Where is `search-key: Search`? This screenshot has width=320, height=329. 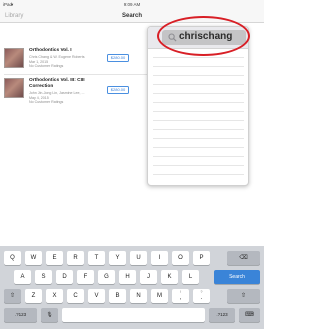 search-key: Search is located at coordinates (237, 277).